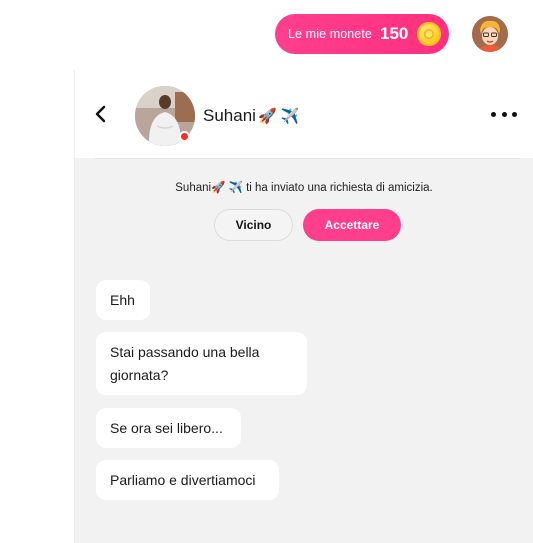 This screenshot has width=533, height=543. I want to click on back-button, so click(101, 114).